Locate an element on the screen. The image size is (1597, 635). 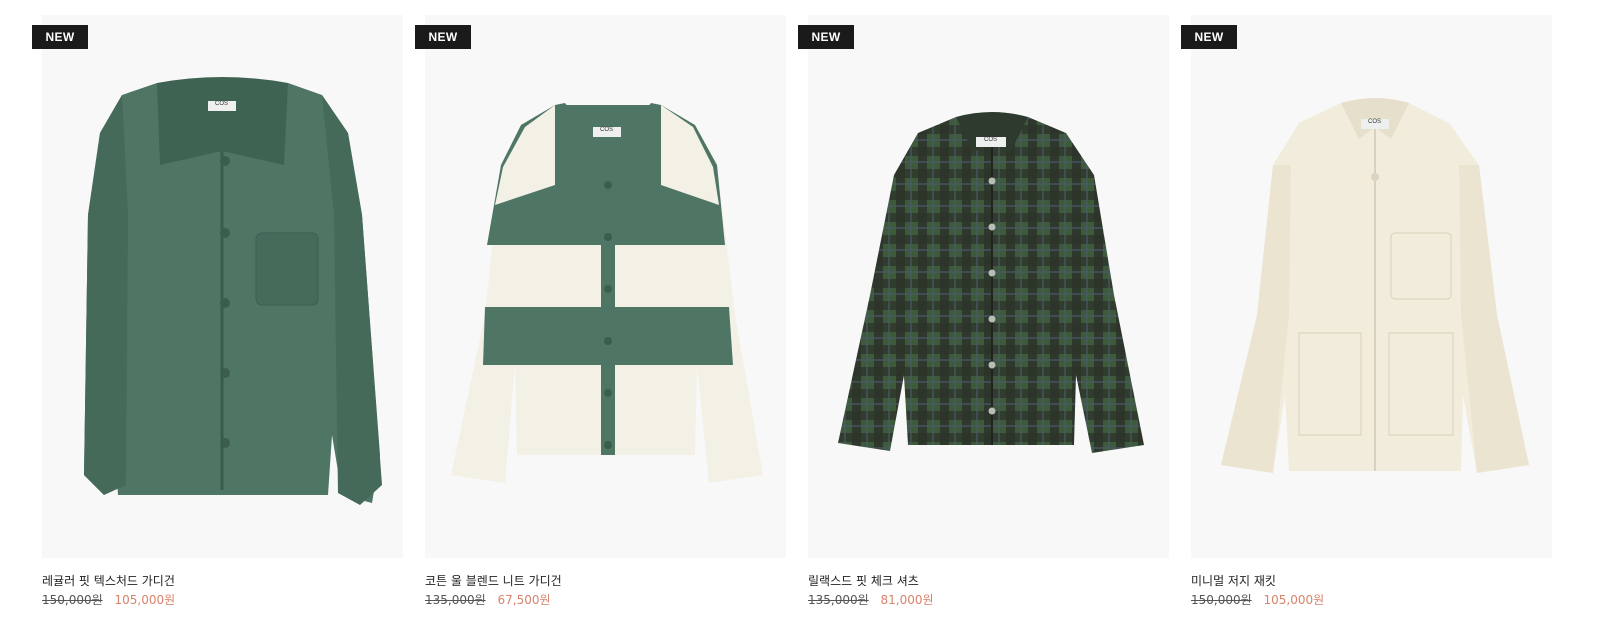
price-row: 135,000원 81,000원 is located at coordinates (871, 599).